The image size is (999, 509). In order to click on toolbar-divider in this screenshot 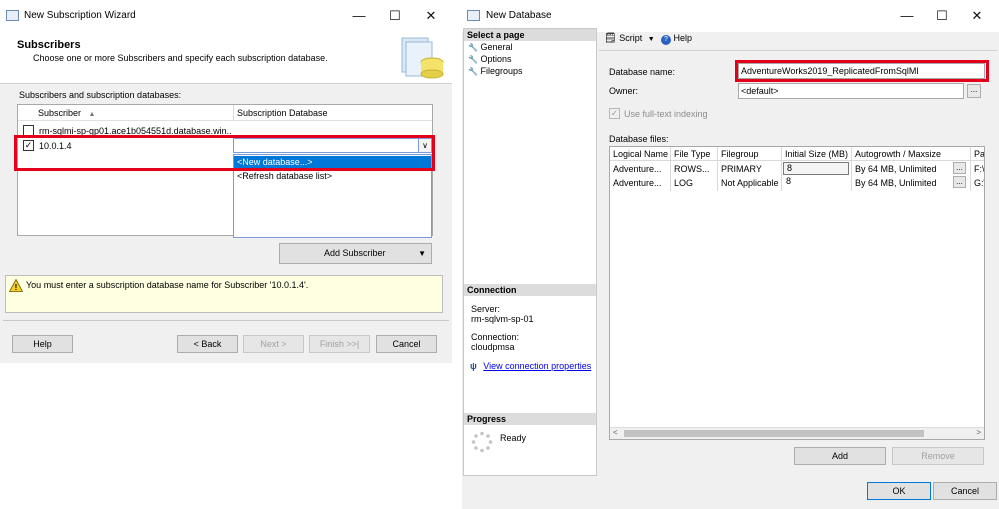, I will do `click(798, 50)`.